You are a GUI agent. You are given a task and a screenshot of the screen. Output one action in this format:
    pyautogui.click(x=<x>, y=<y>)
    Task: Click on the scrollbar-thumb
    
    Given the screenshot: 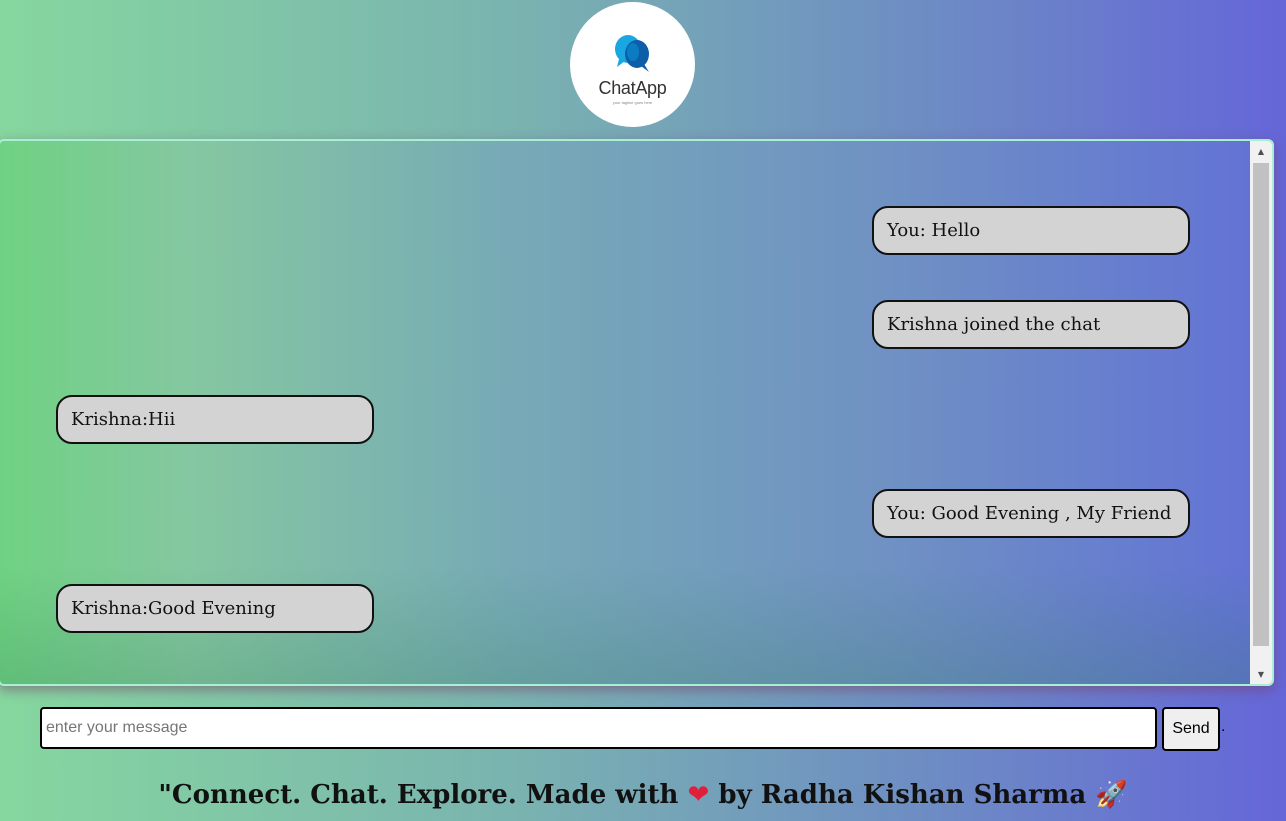 What is the action you would take?
    pyautogui.click(x=1261, y=404)
    